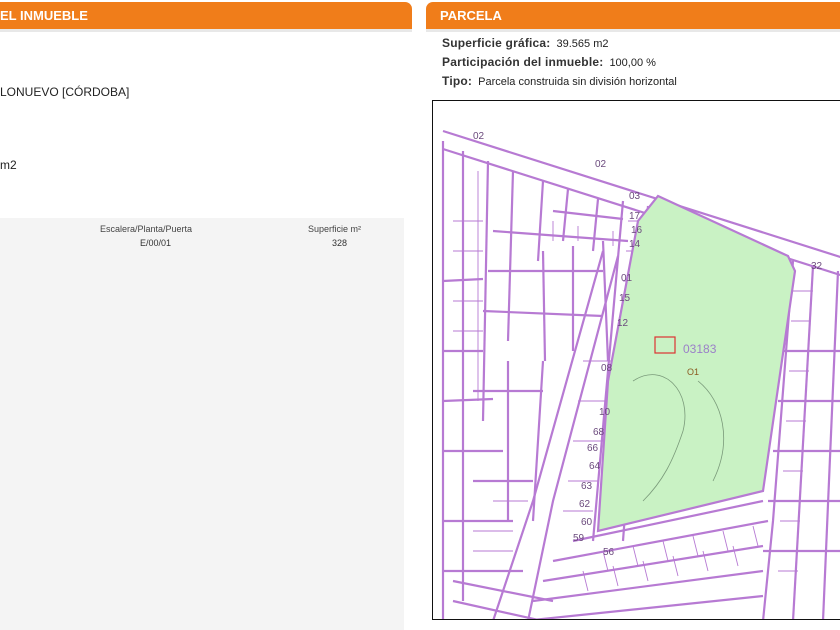 Image resolution: width=840 pixels, height=630 pixels. What do you see at coordinates (582, 44) in the screenshot?
I see `superficie-value: 39.565 m2` at bounding box center [582, 44].